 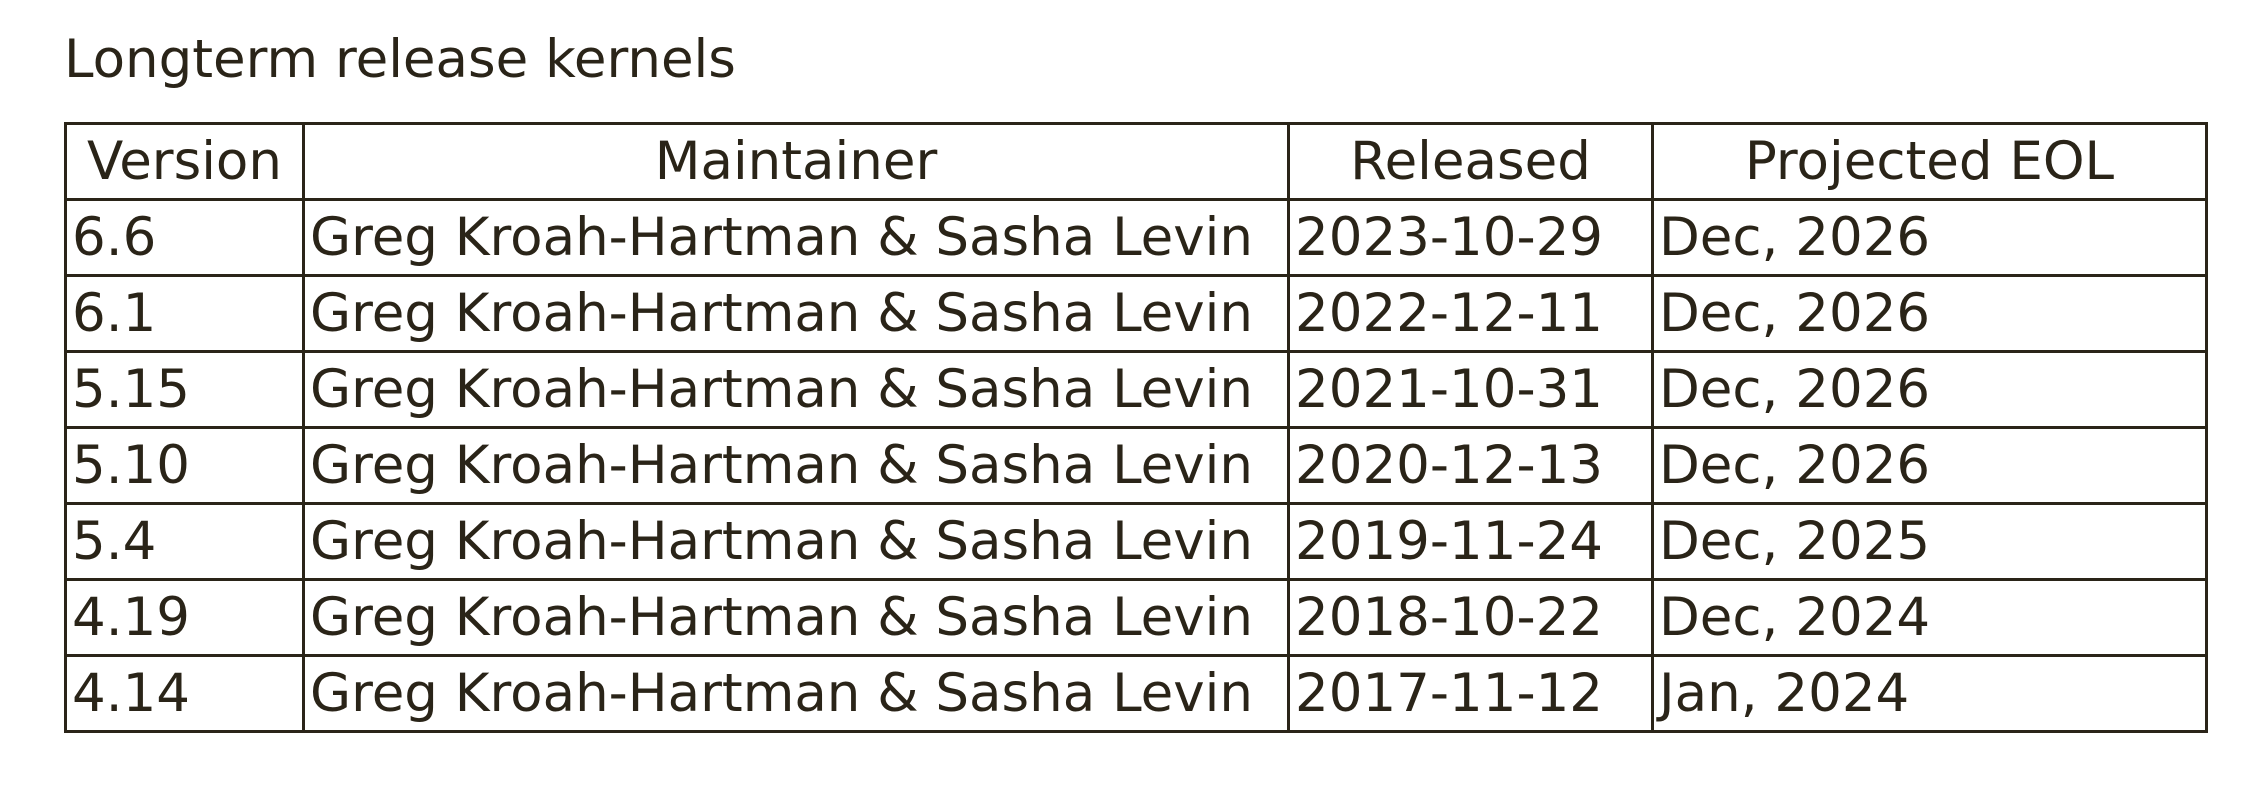 What do you see at coordinates (1929, 161) in the screenshot?
I see `column-header-projected-eol: Projected EOL` at bounding box center [1929, 161].